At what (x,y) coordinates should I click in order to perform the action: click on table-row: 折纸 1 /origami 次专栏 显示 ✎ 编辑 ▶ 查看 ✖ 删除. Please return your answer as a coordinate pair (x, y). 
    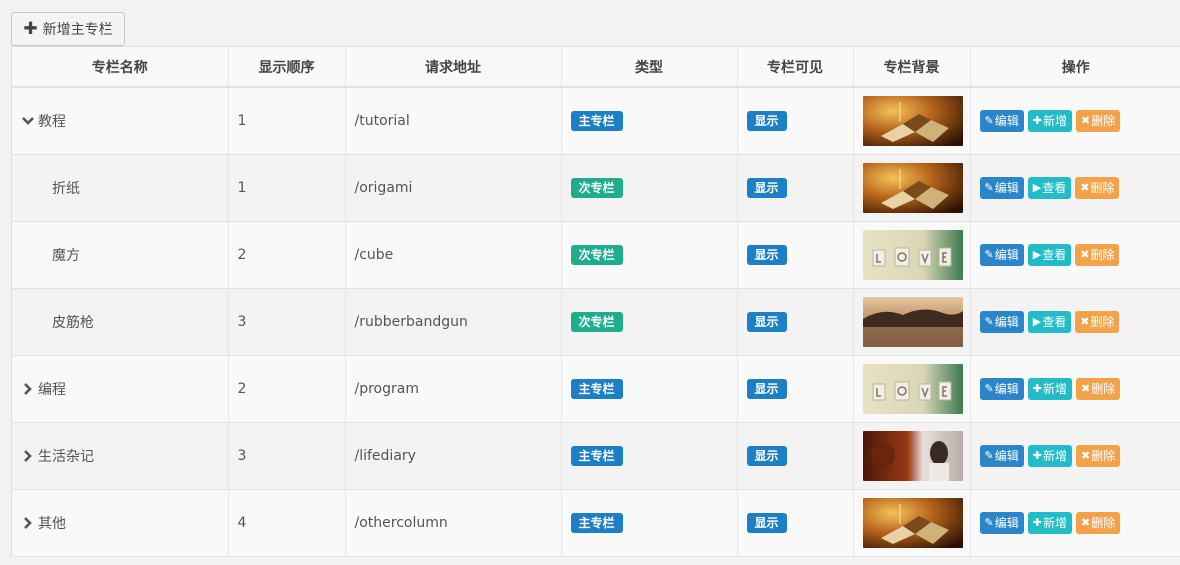
    Looking at the image, I should click on (596, 188).